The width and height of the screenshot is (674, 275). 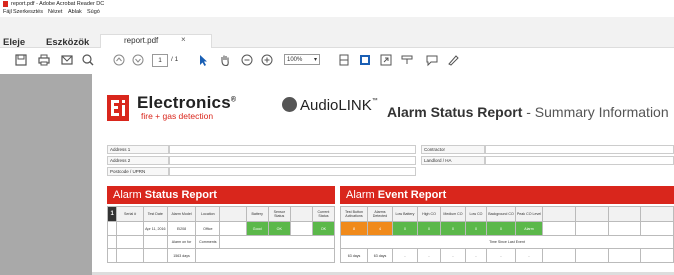 What do you see at coordinates (93, 12) in the screenshot?
I see `menu-help: Súgó` at bounding box center [93, 12].